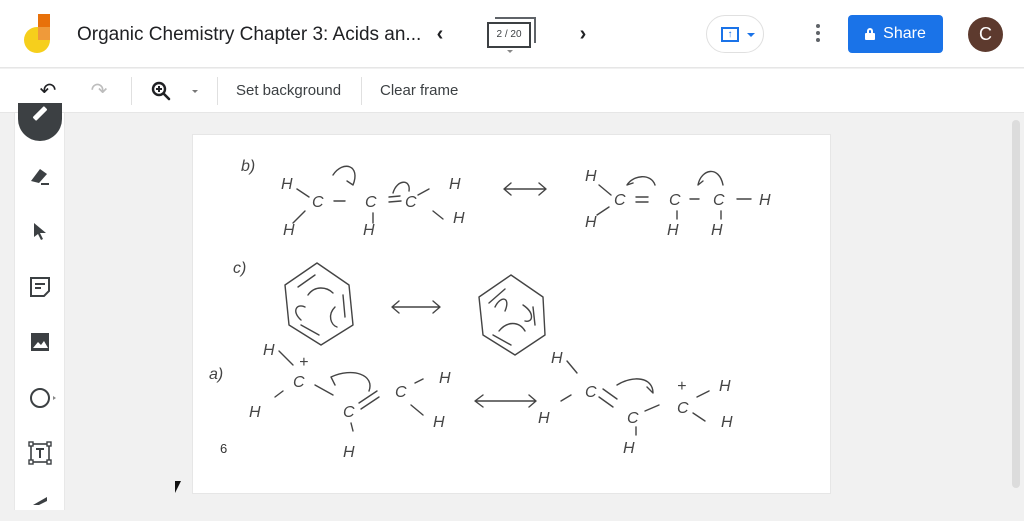 This screenshot has height=521, width=1024. I want to click on chevron-left-icon: ‹, so click(440, 34).